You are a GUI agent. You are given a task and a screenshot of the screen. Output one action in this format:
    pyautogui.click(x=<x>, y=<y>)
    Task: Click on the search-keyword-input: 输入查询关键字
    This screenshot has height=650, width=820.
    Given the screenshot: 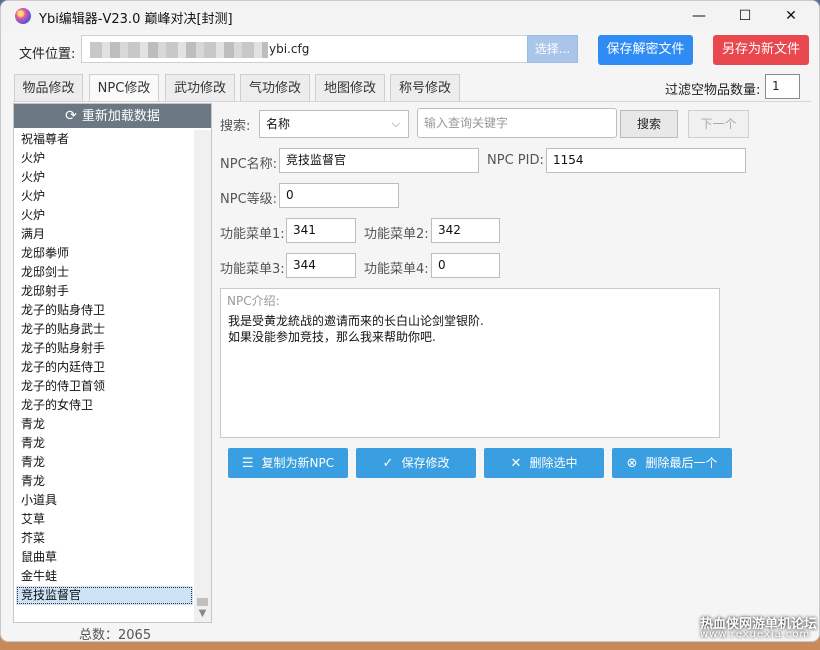 What is the action you would take?
    pyautogui.click(x=517, y=123)
    